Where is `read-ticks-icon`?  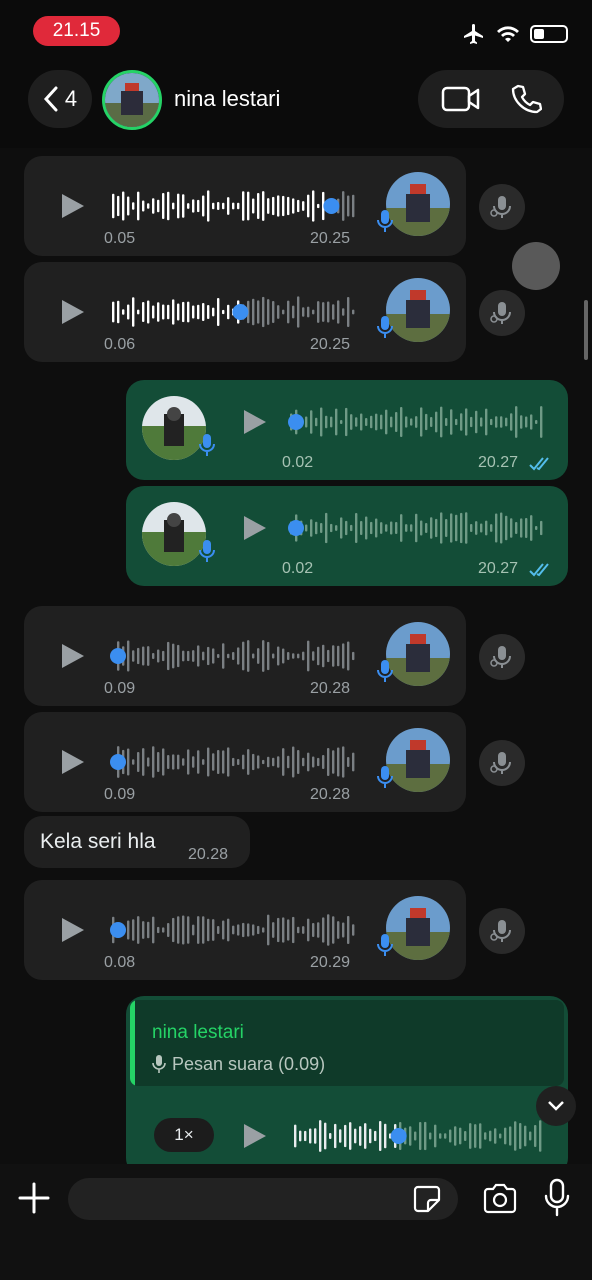
read-ticks-icon is located at coordinates (539, 464).